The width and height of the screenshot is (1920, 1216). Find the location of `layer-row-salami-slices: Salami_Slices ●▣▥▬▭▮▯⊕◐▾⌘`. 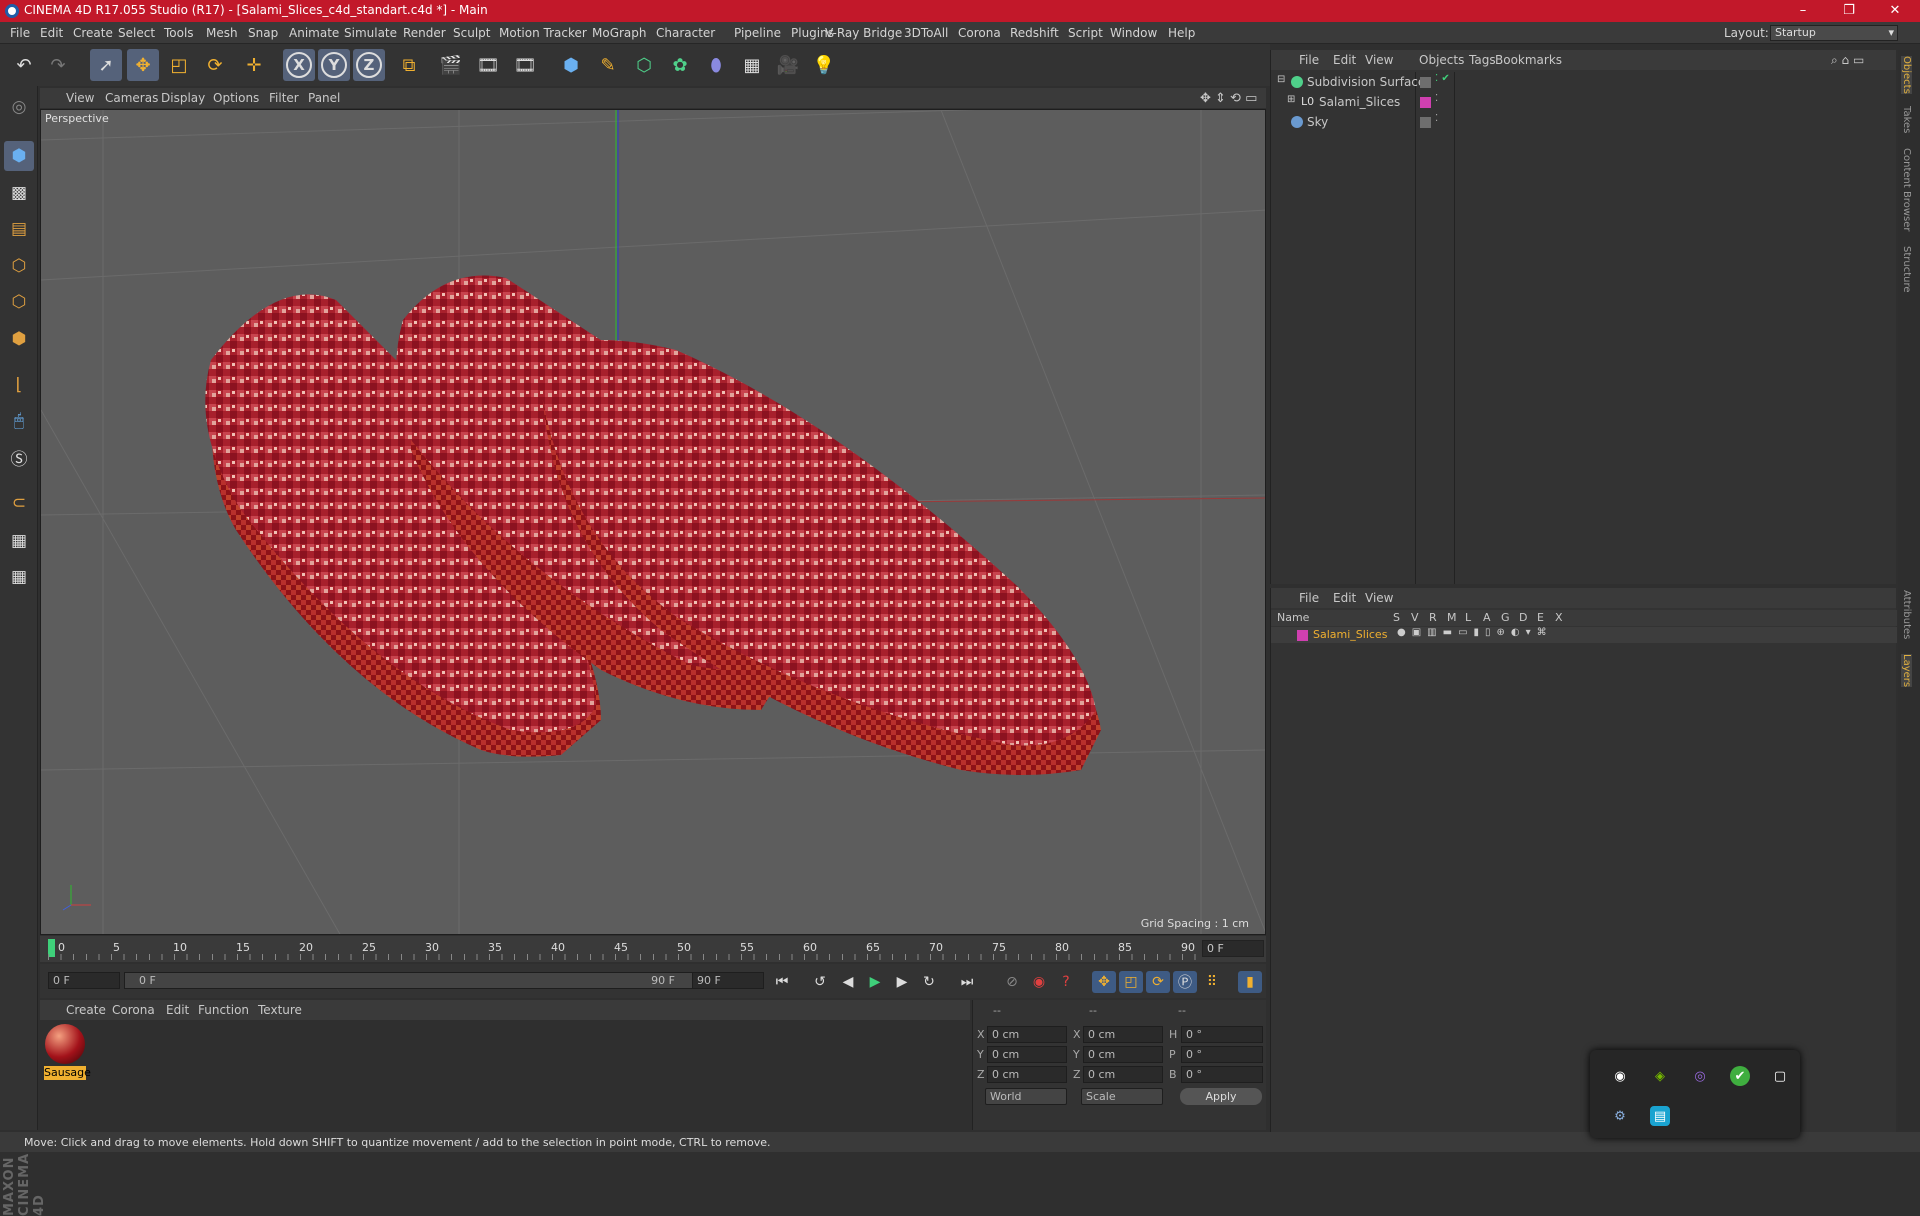

layer-row-salami-slices: Salami_Slices ●▣▥▬▭▮▯⊕◐▾⌘ is located at coordinates (1584, 635).